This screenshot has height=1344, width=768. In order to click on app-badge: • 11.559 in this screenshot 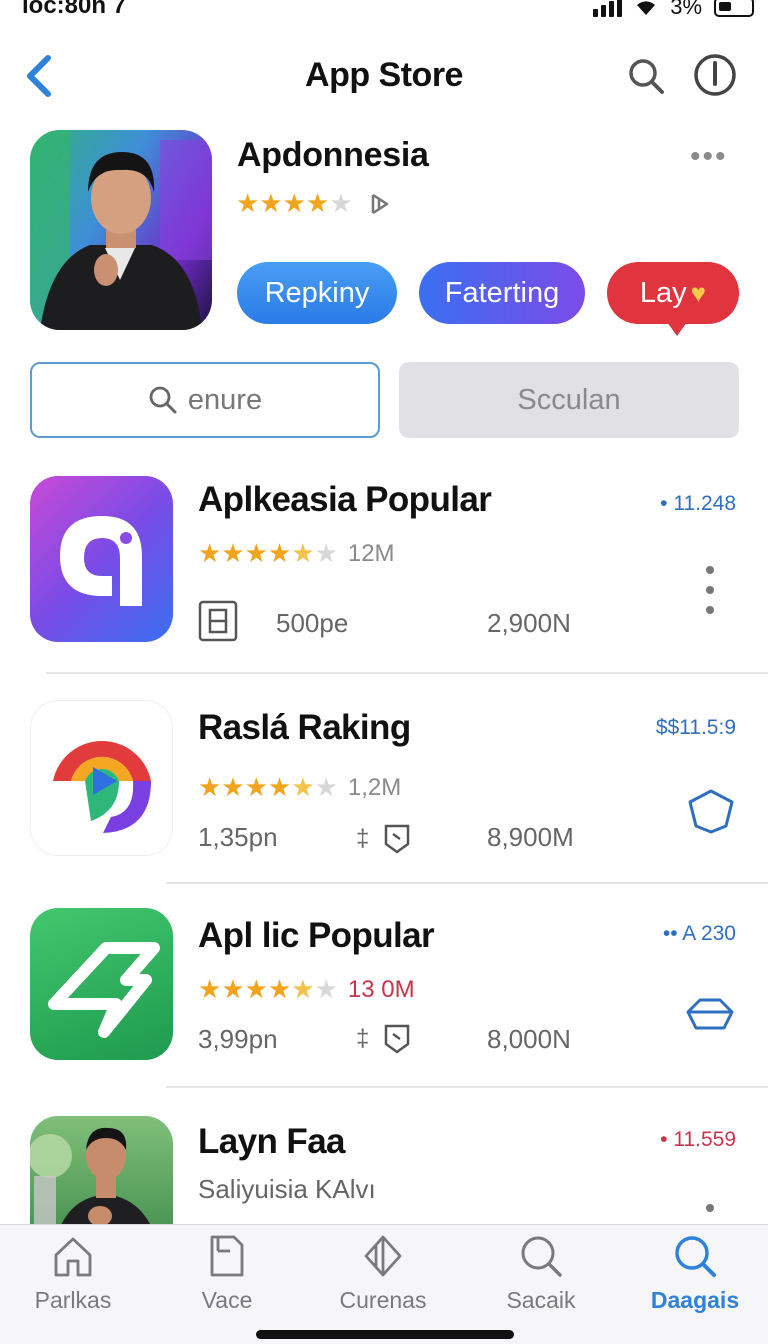, I will do `click(698, 1139)`.